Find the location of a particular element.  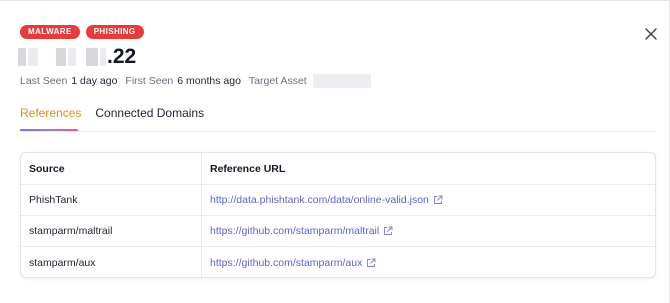

reference-link: https://github.com/stamparm/maltrail is located at coordinates (294, 231).